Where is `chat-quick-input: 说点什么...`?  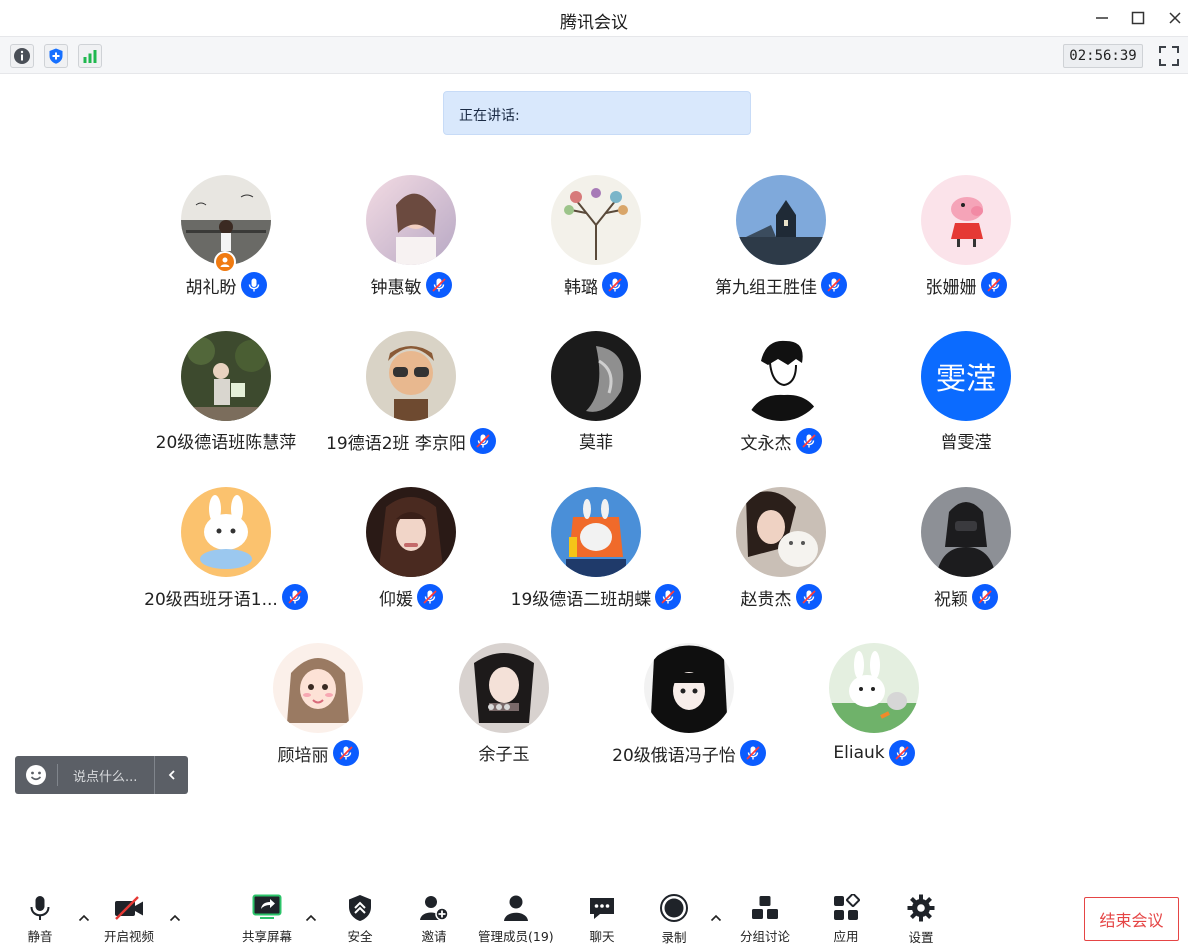
chat-quick-input: 说点什么... is located at coordinates (101, 775).